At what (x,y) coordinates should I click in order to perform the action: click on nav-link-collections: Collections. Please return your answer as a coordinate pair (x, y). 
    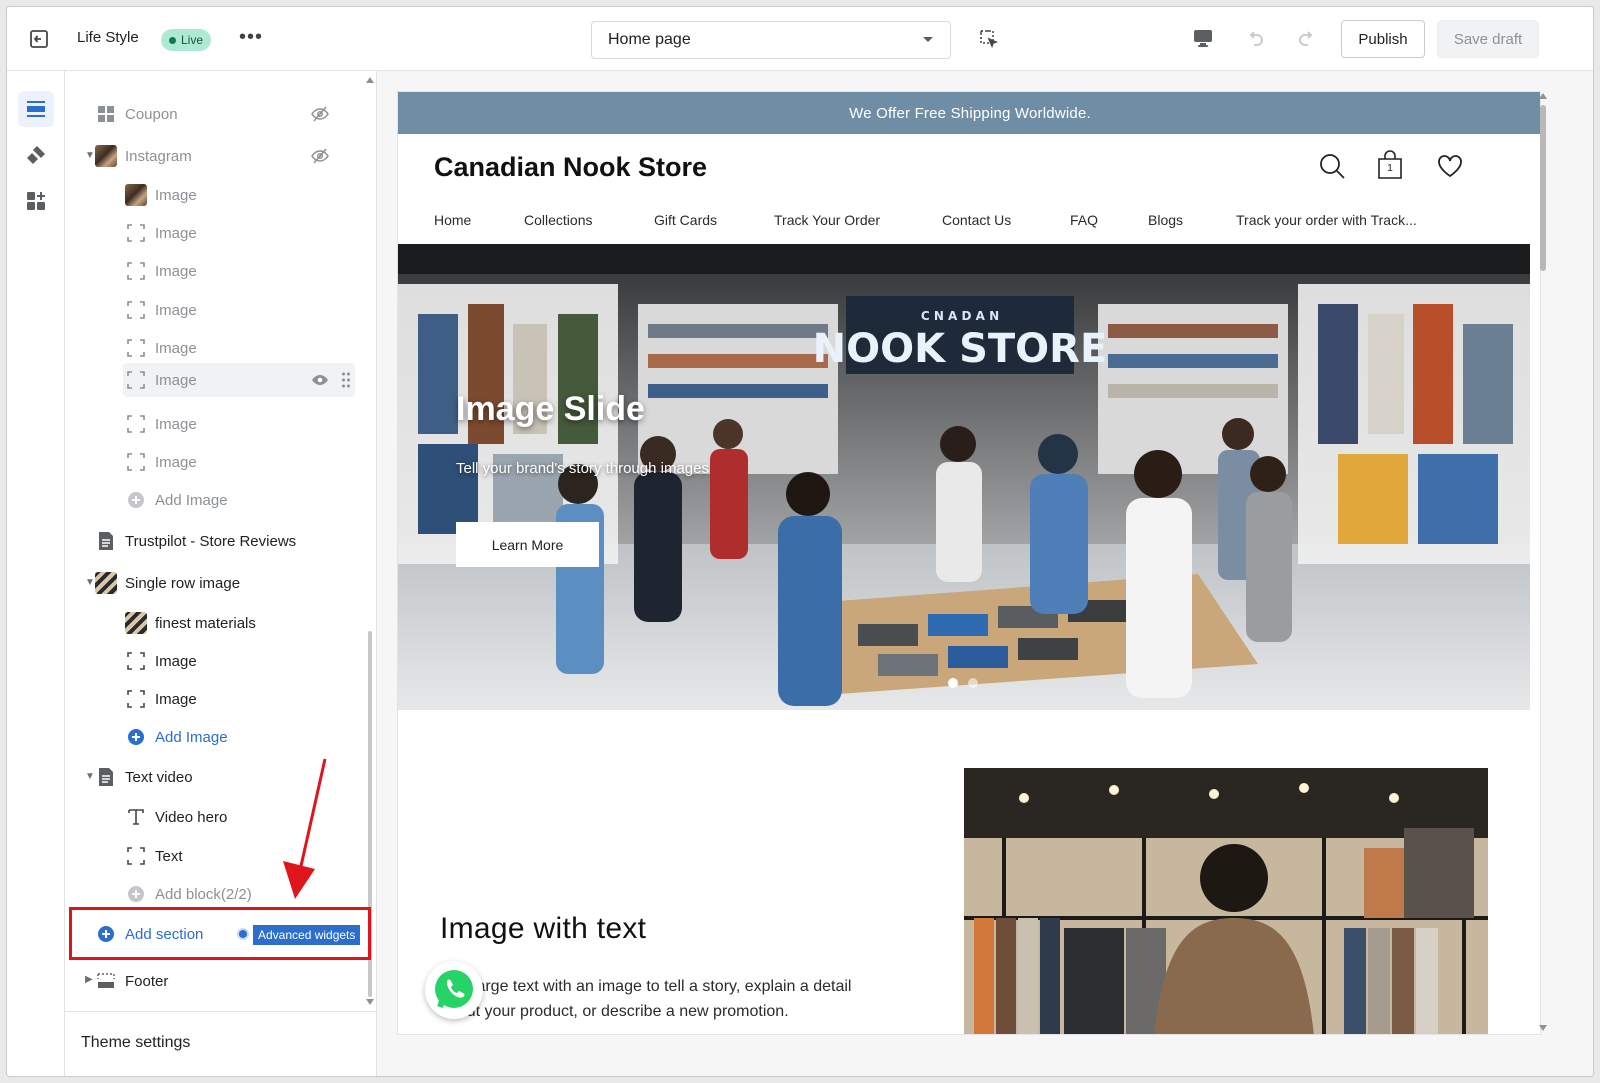
    Looking at the image, I should click on (558, 220).